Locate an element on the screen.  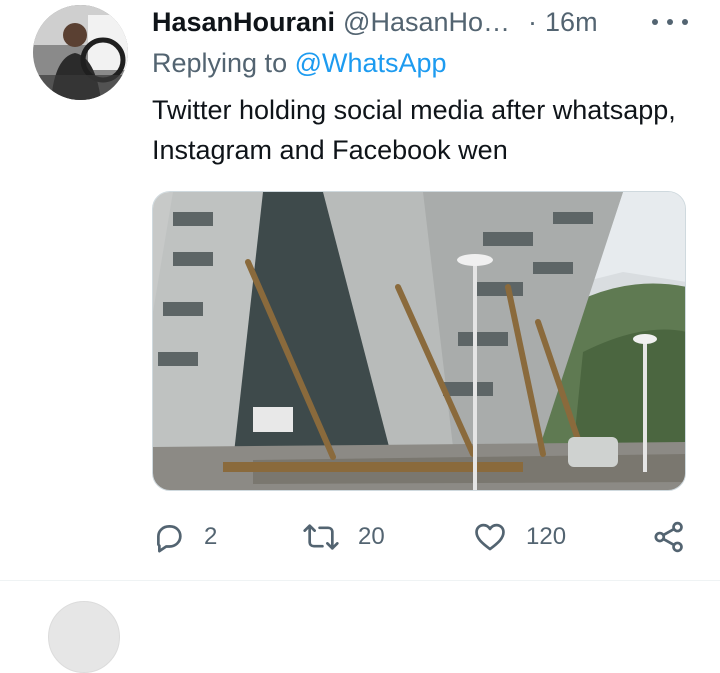
tweet-divider is located at coordinates (360, 580).